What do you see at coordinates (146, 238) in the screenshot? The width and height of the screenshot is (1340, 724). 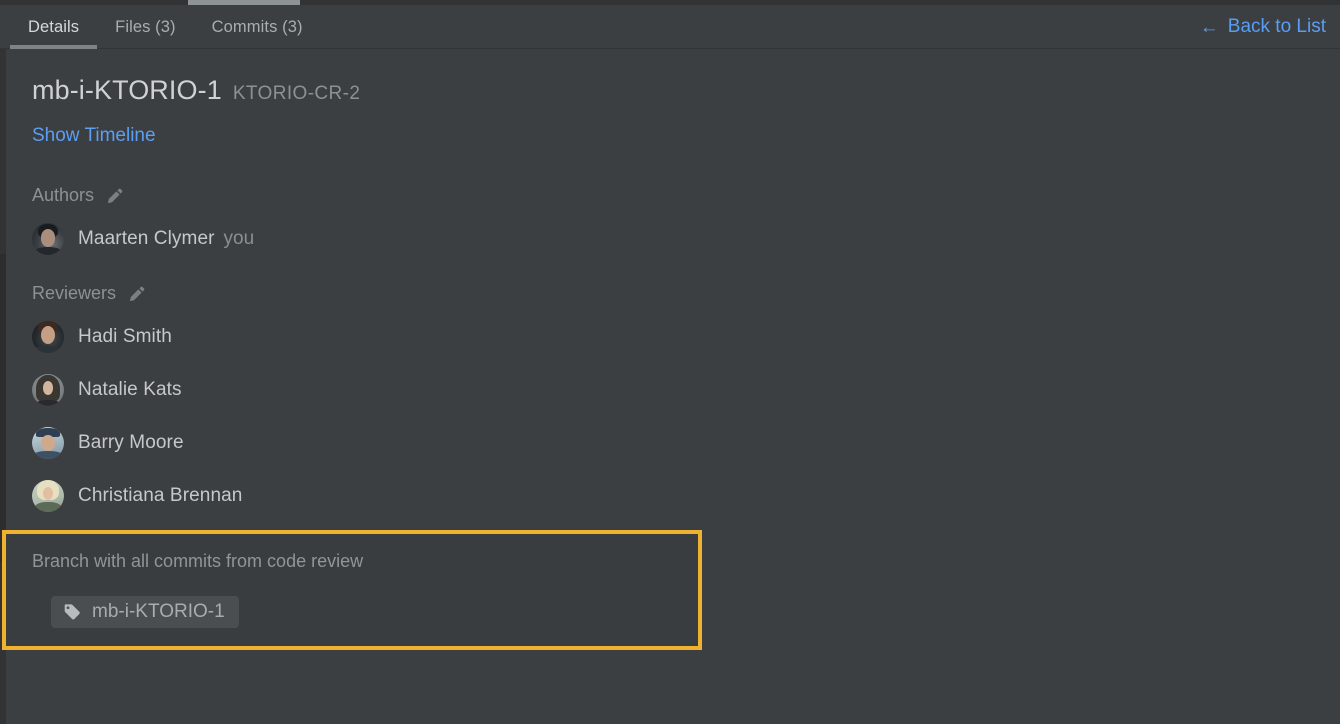 I see `author-name: Maarten Clymer` at bounding box center [146, 238].